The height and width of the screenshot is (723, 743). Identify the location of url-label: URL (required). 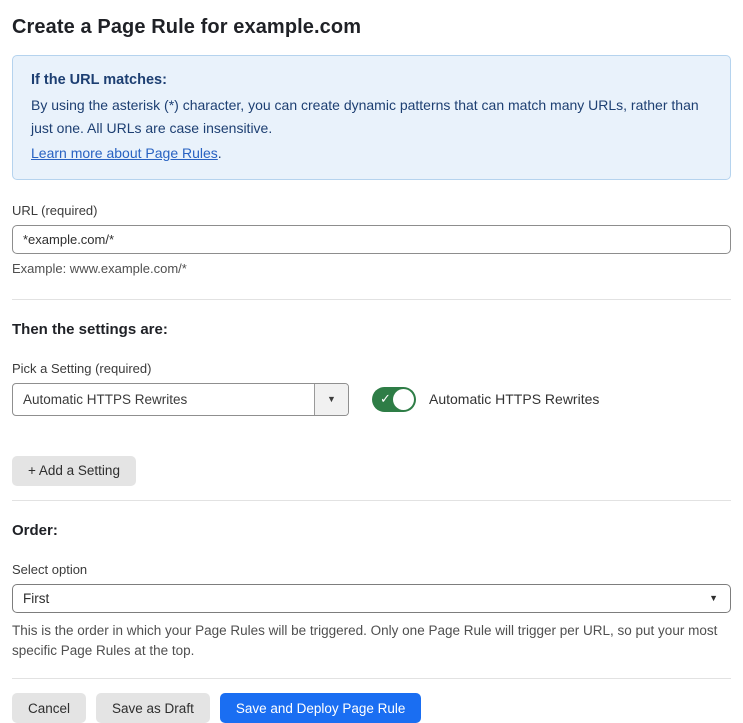
(55, 210).